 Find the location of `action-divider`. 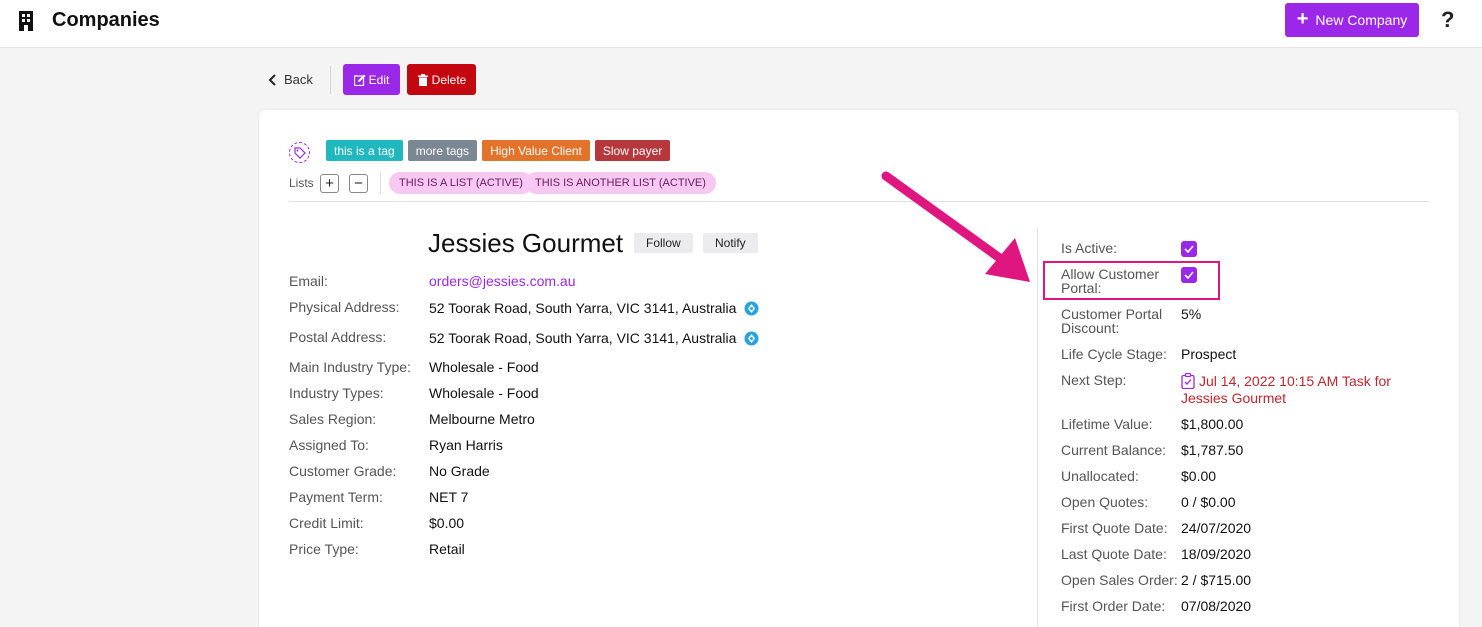

action-divider is located at coordinates (330, 80).